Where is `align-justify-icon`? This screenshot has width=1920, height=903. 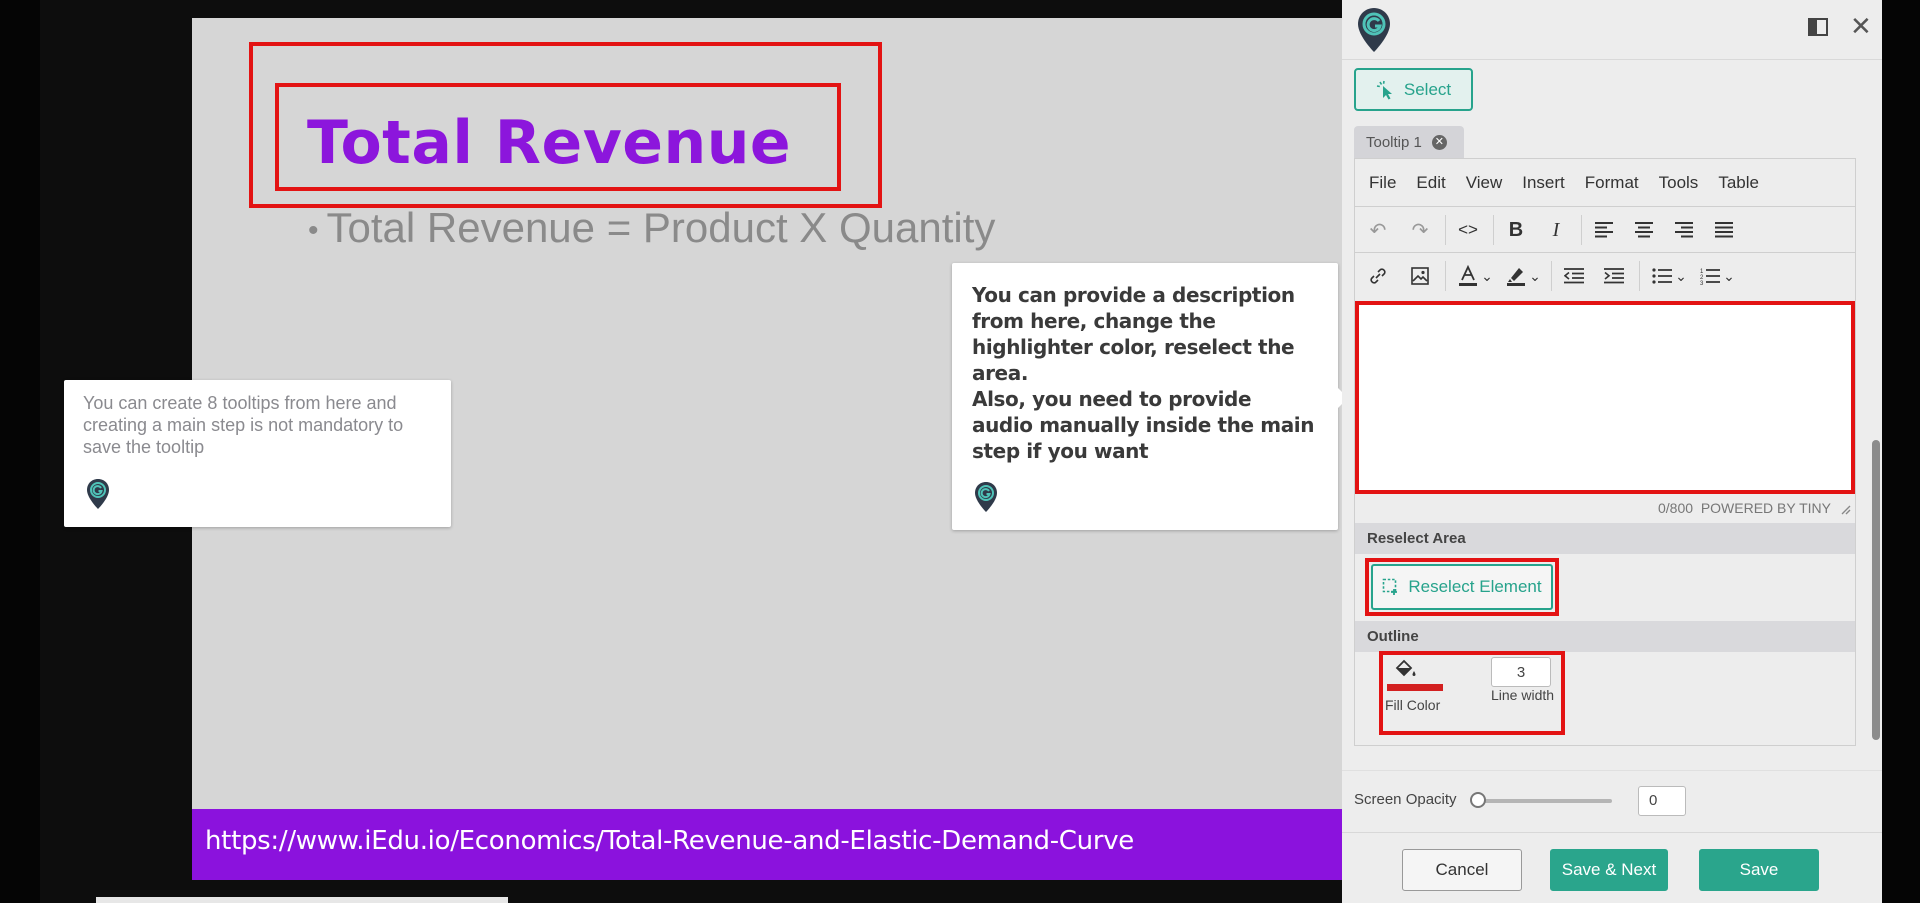
align-justify-icon is located at coordinates (1724, 230).